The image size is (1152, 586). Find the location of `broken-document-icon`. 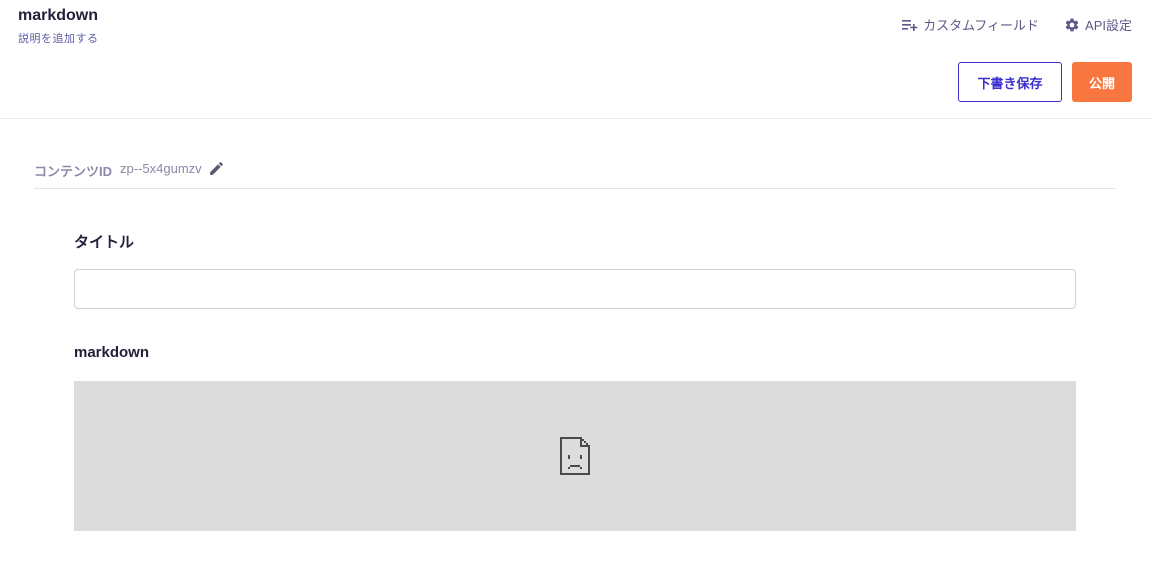

broken-document-icon is located at coordinates (575, 456).